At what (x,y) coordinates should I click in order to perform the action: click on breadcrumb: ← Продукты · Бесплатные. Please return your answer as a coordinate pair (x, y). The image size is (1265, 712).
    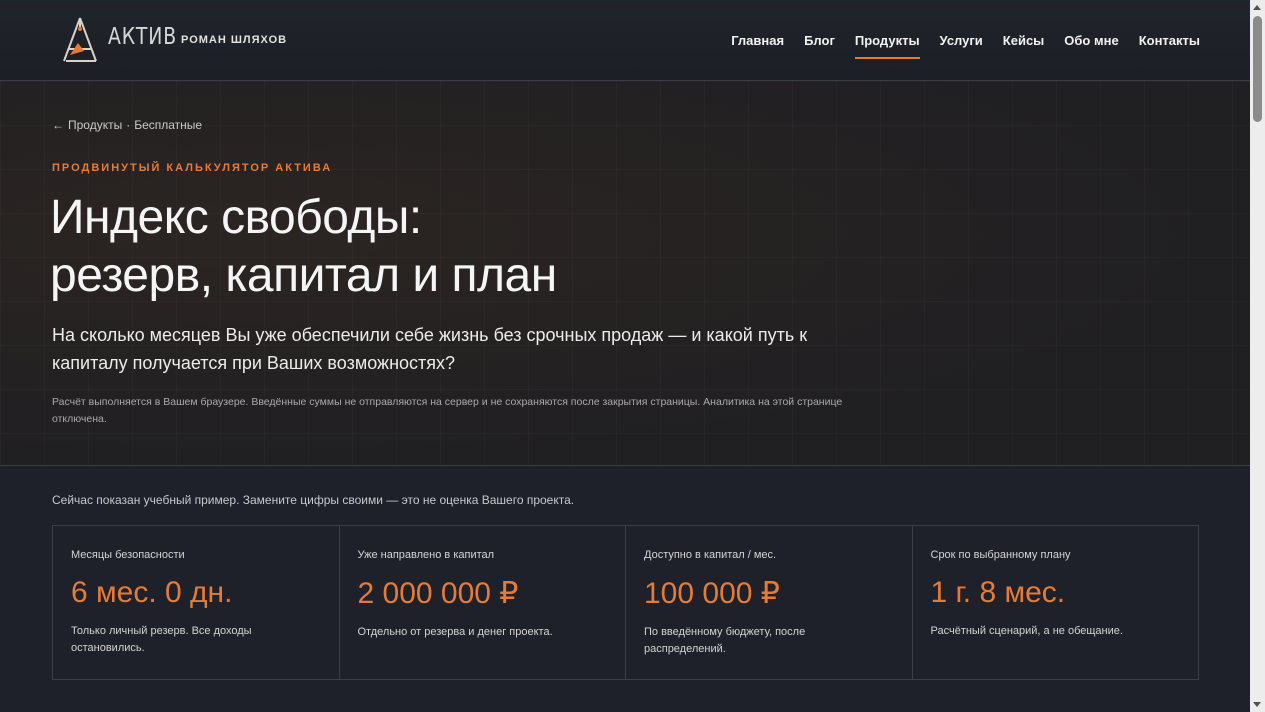
    Looking at the image, I should click on (127, 125).